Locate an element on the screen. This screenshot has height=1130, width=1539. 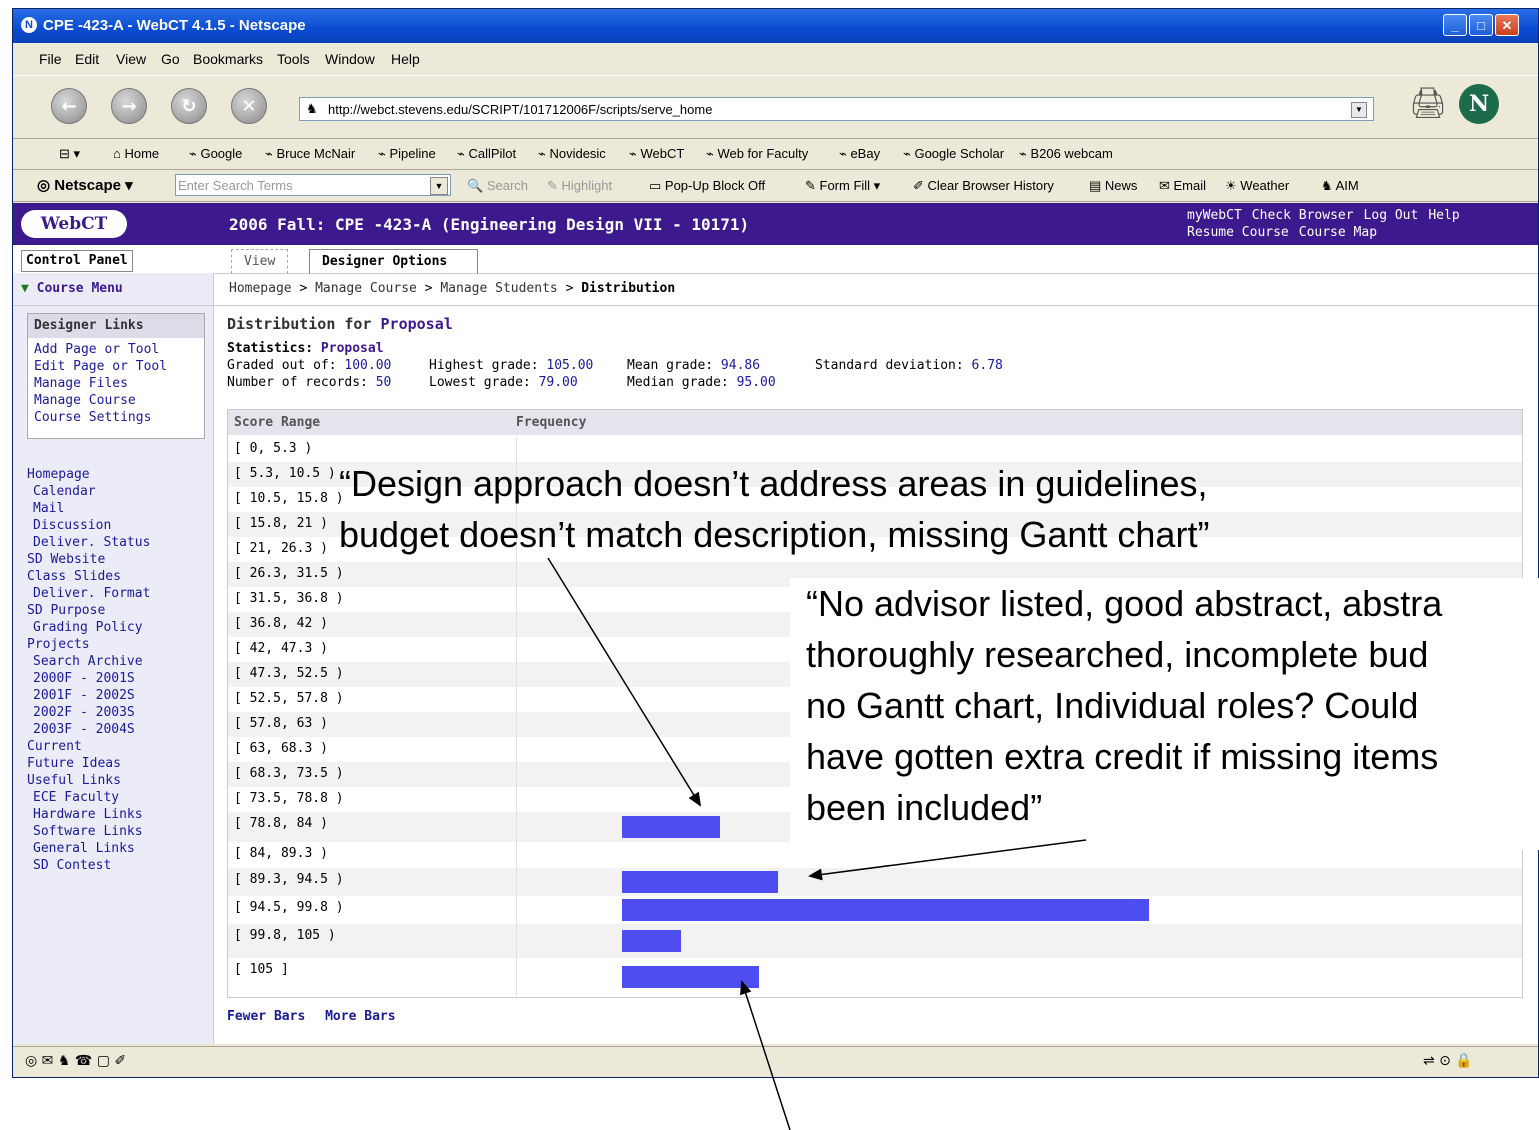
arrow-to-105-bar is located at coordinates (765, 1055).